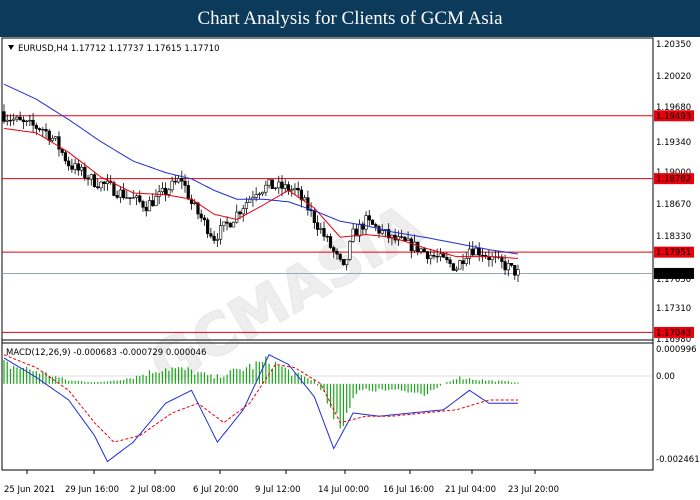  Describe the element at coordinates (673, 309) in the screenshot. I see `y-tick-label: 1.17310` at that location.